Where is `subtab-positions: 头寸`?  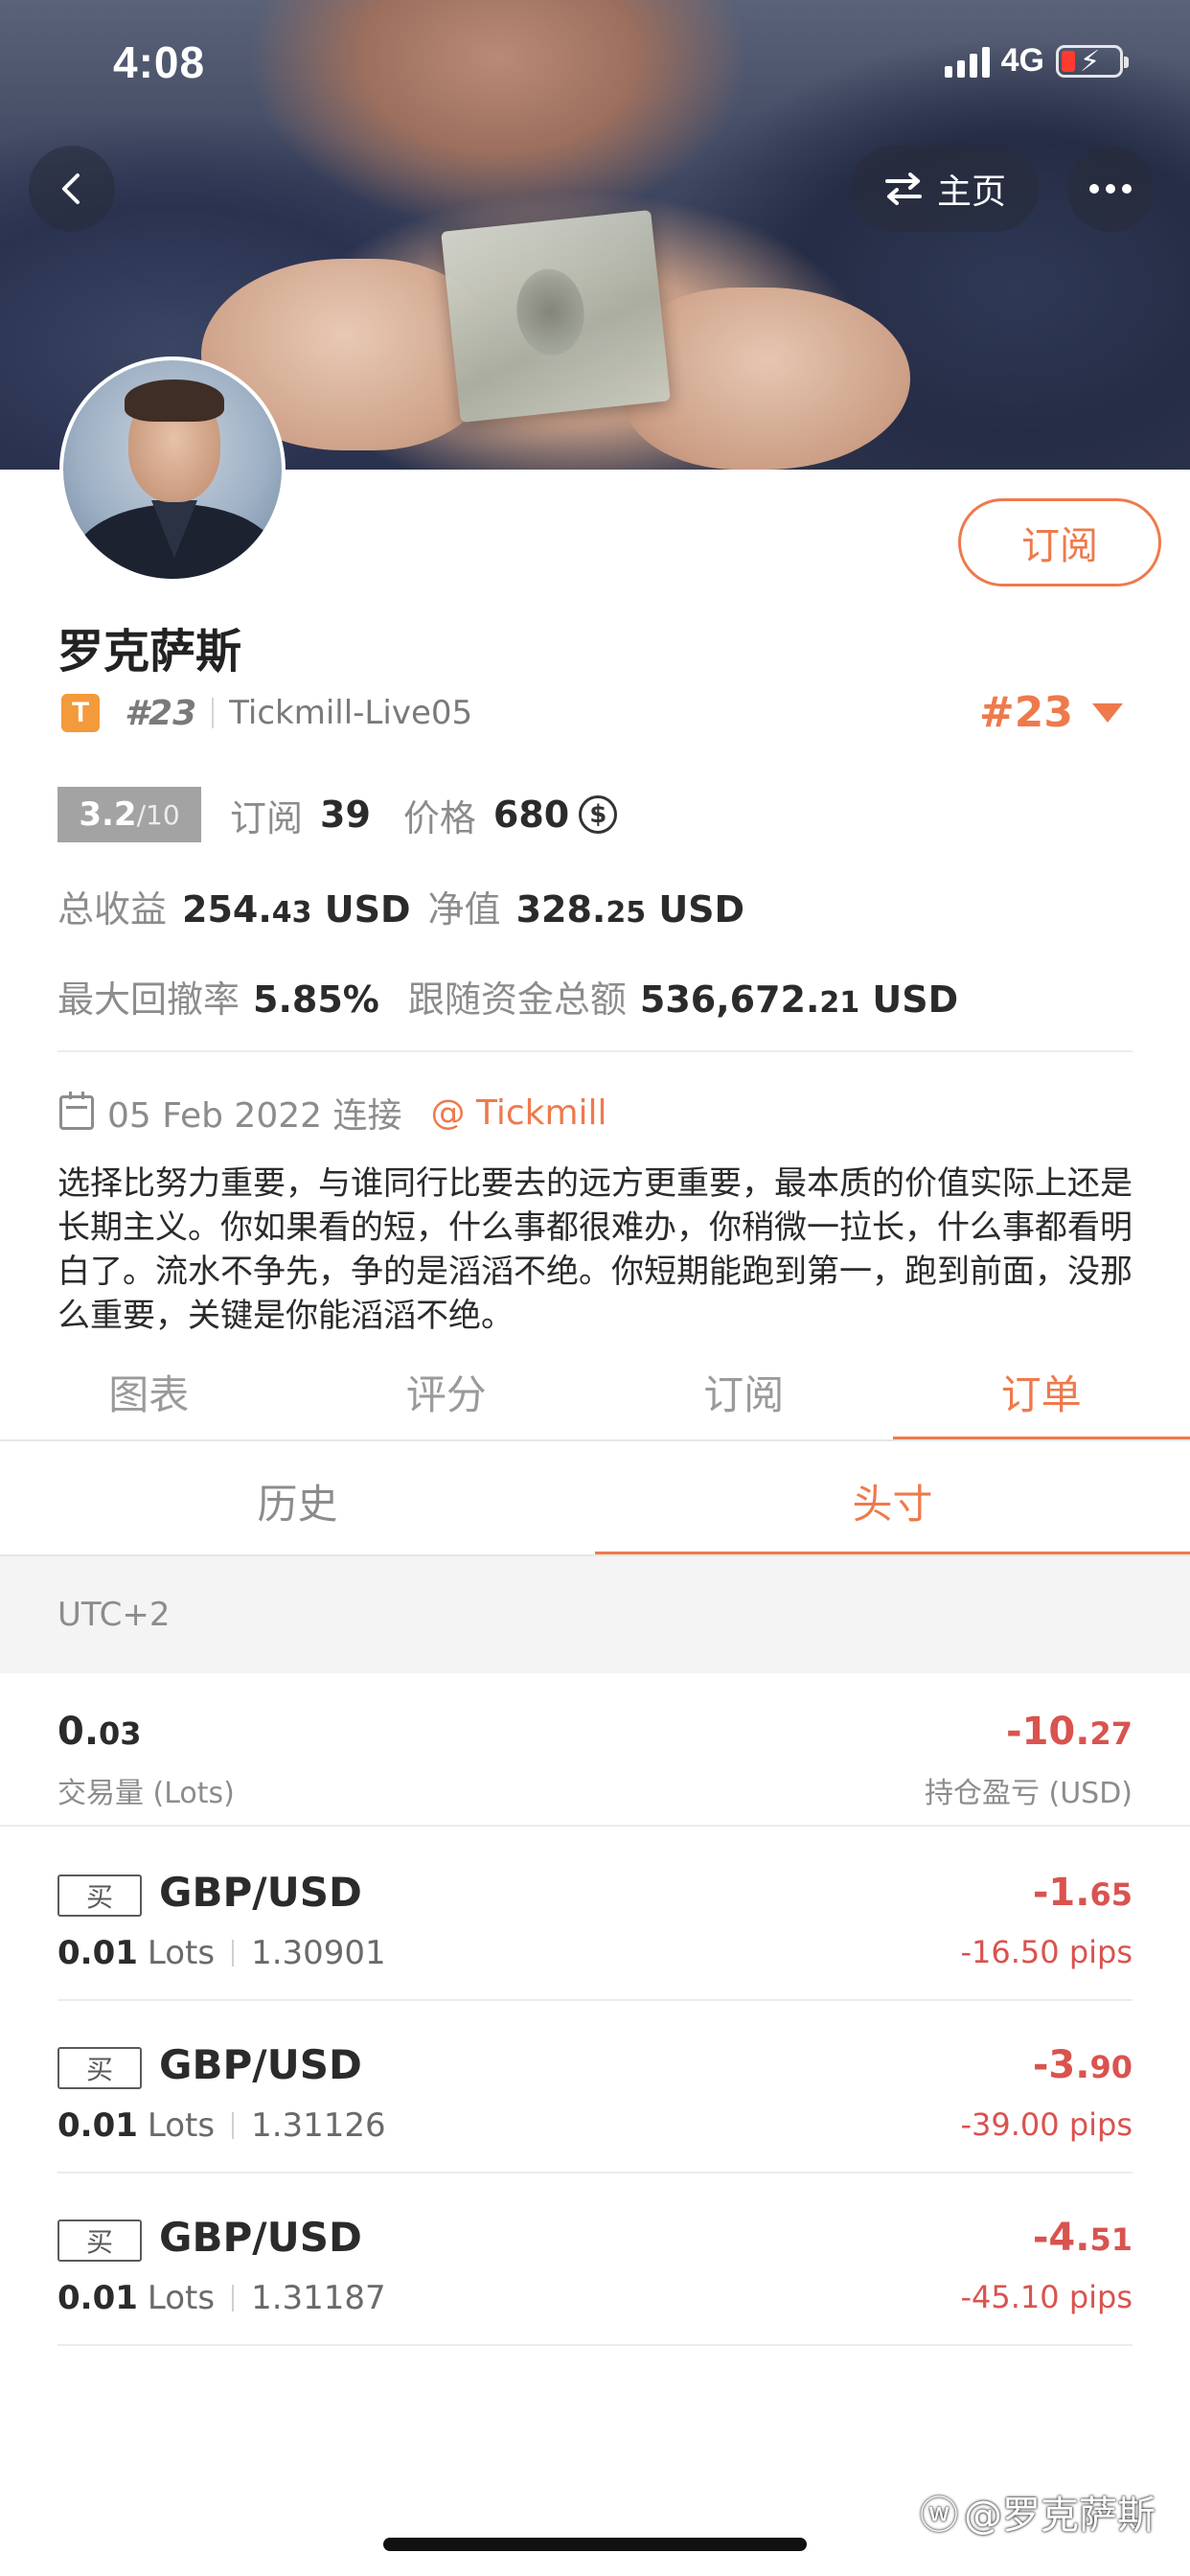
subtab-positions: 头寸 is located at coordinates (893, 1500).